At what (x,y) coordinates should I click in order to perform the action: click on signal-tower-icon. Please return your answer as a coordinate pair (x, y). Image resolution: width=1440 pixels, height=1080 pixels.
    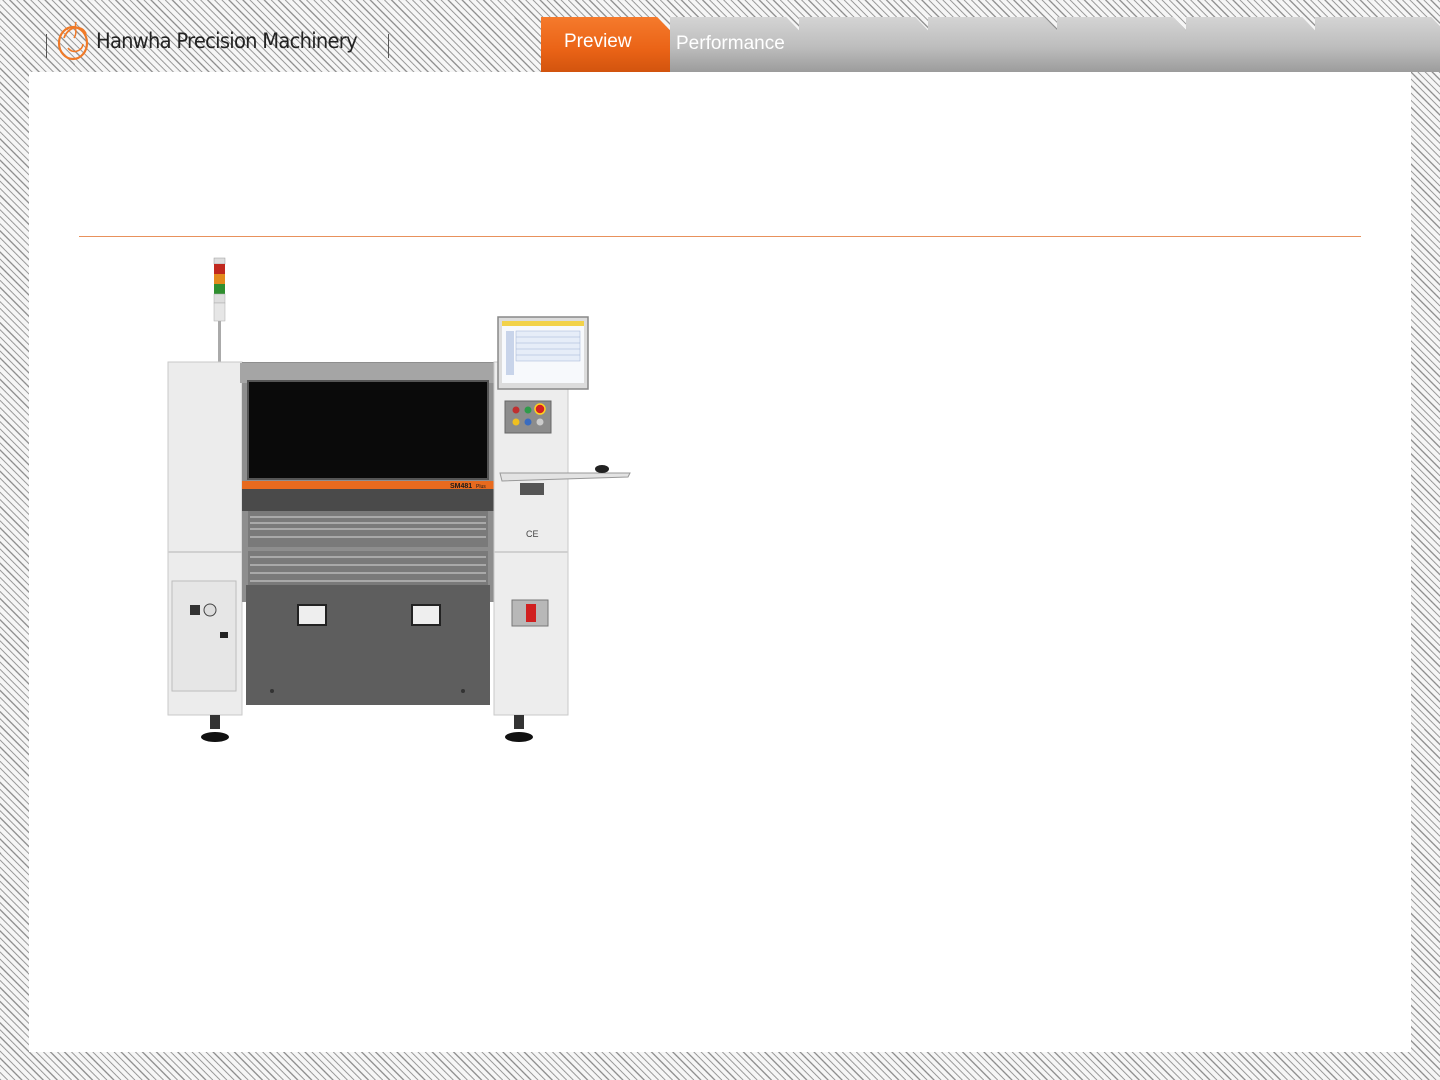
    Looking at the image, I should click on (219, 310).